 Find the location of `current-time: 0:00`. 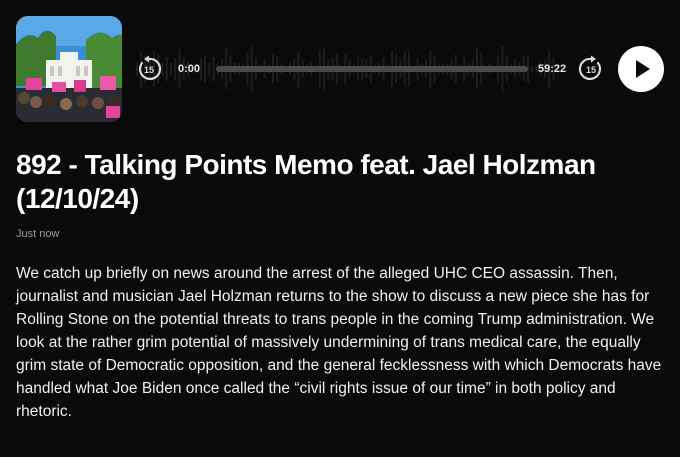

current-time: 0:00 is located at coordinates (189, 69).